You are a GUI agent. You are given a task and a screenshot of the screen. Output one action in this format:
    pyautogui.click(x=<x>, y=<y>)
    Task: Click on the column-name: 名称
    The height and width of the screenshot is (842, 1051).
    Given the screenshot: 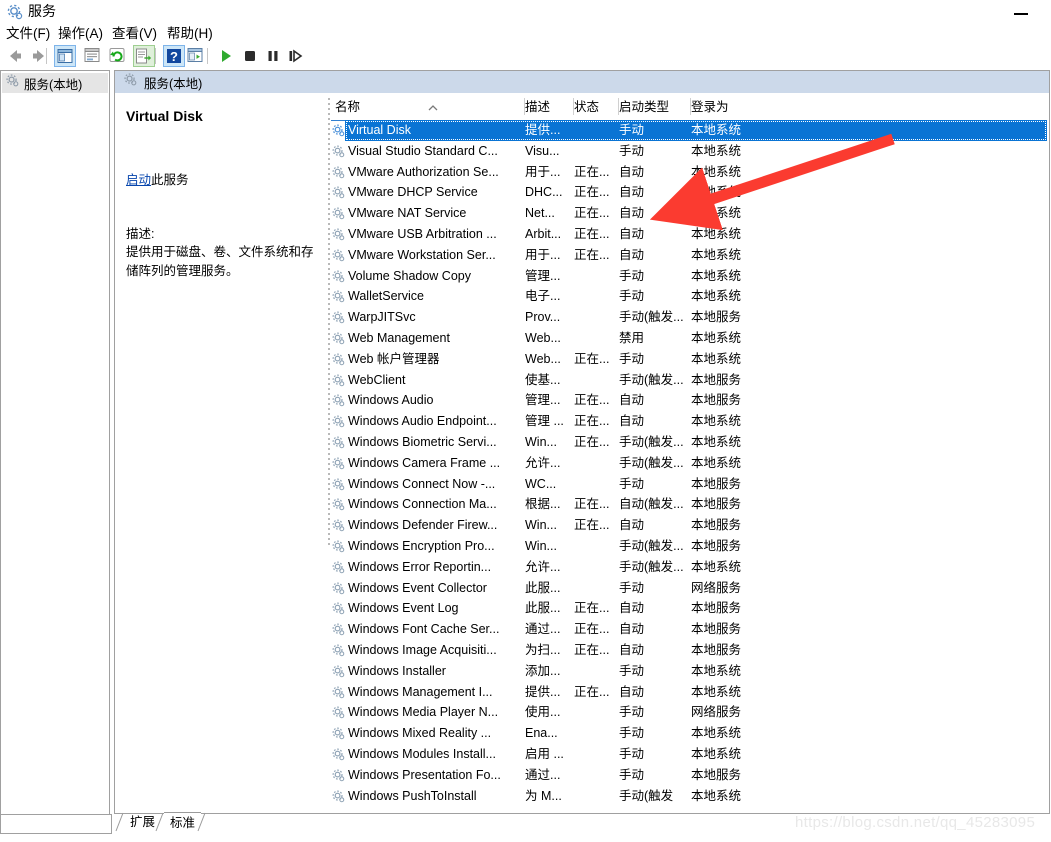 What is the action you would take?
    pyautogui.click(x=430, y=107)
    